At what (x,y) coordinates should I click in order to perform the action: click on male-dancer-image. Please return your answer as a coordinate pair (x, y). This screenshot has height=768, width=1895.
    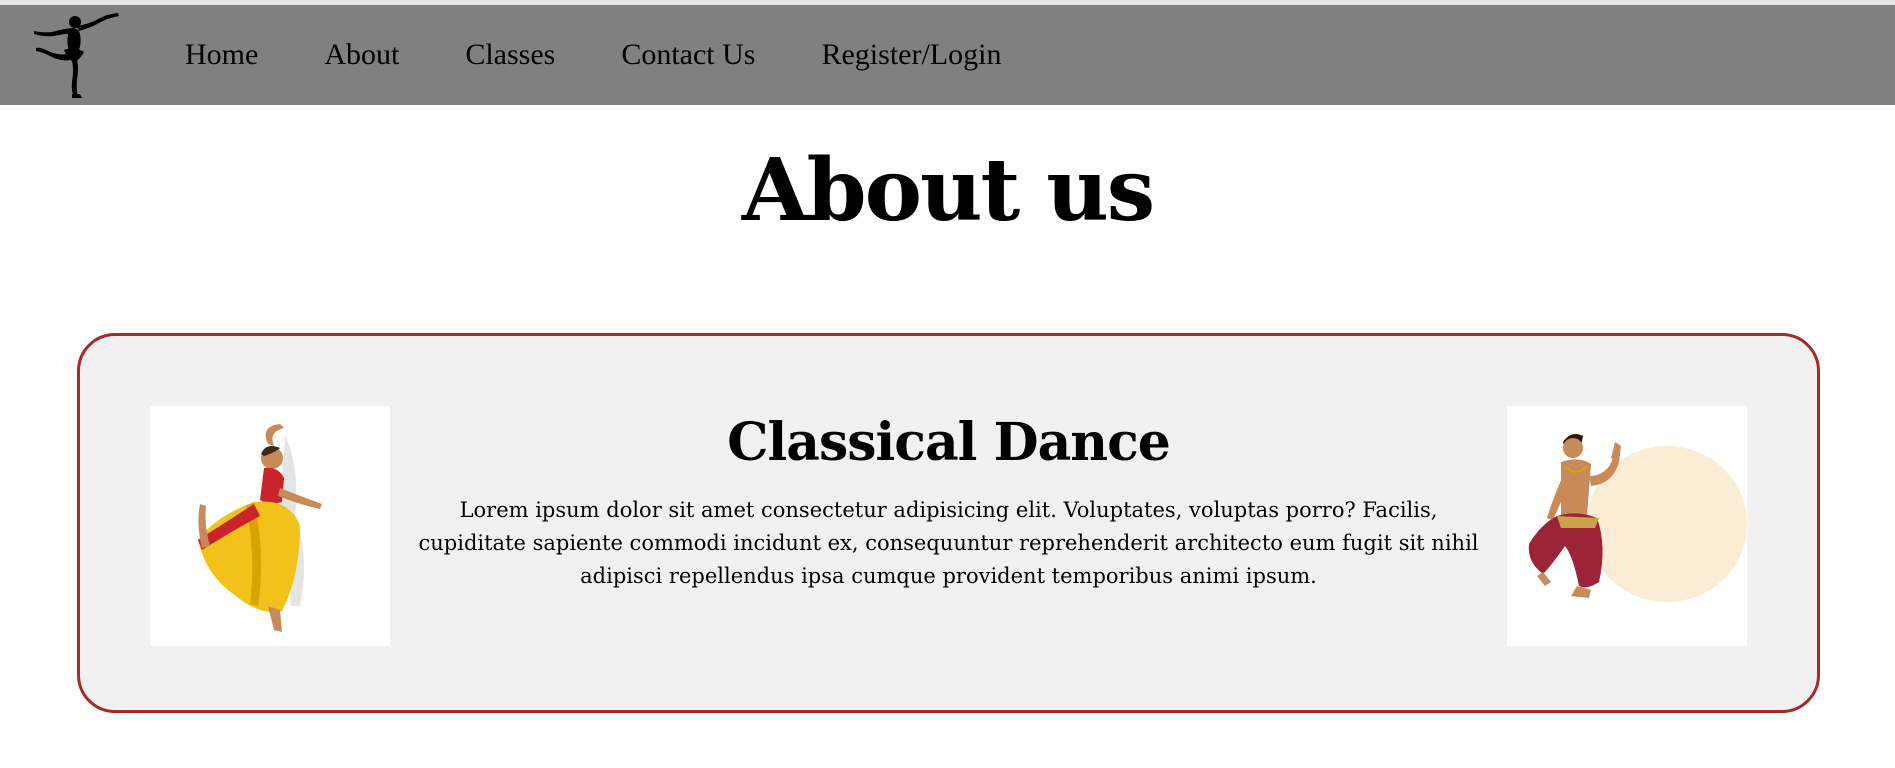
    Looking at the image, I should click on (1627, 526).